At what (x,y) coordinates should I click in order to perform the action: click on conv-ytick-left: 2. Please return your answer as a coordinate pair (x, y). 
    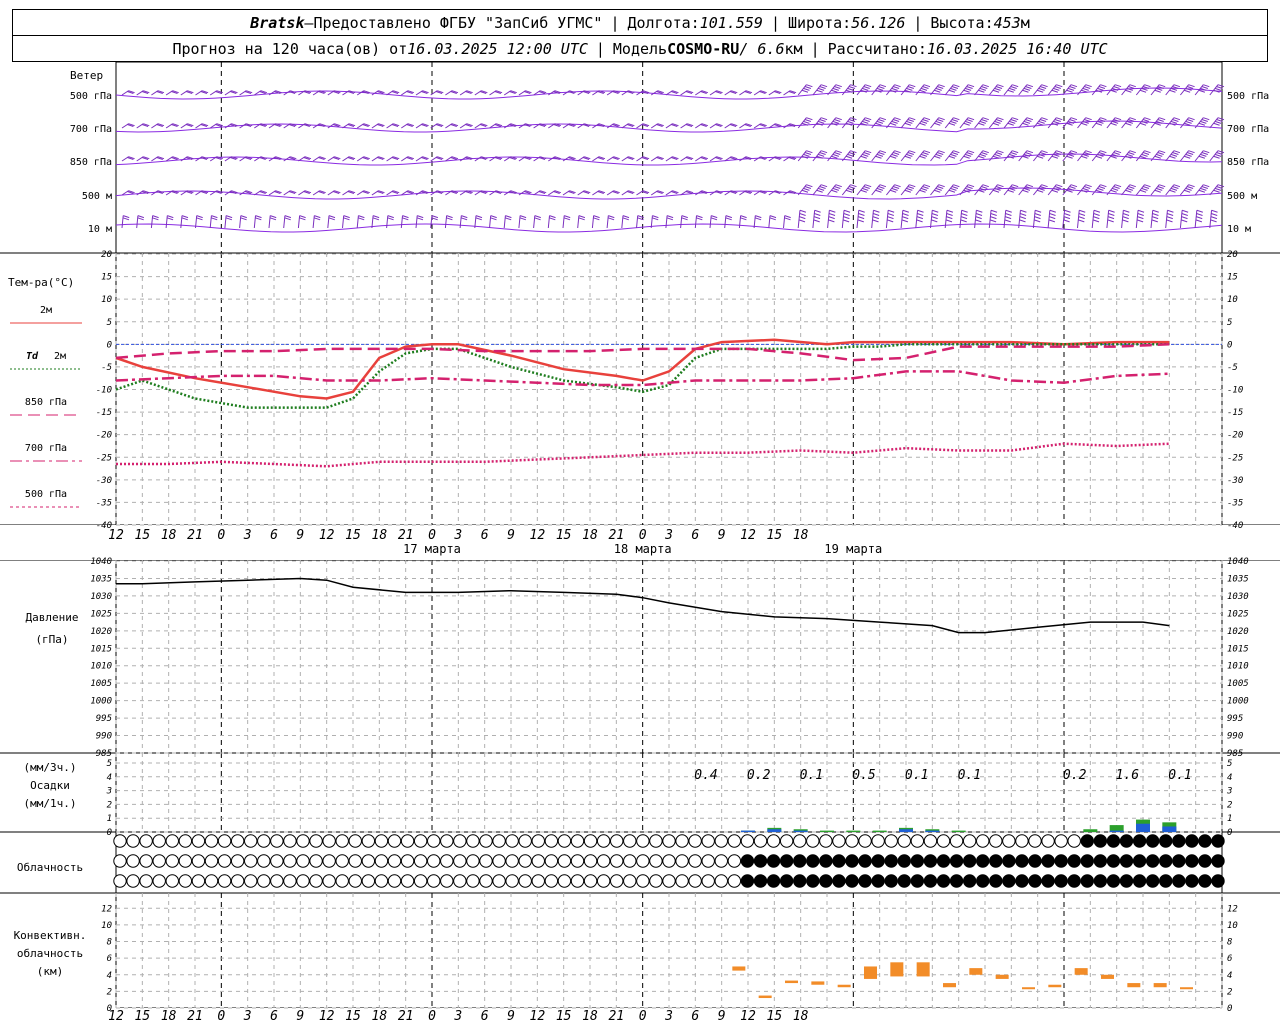
    Looking at the image, I should click on (109, 992).